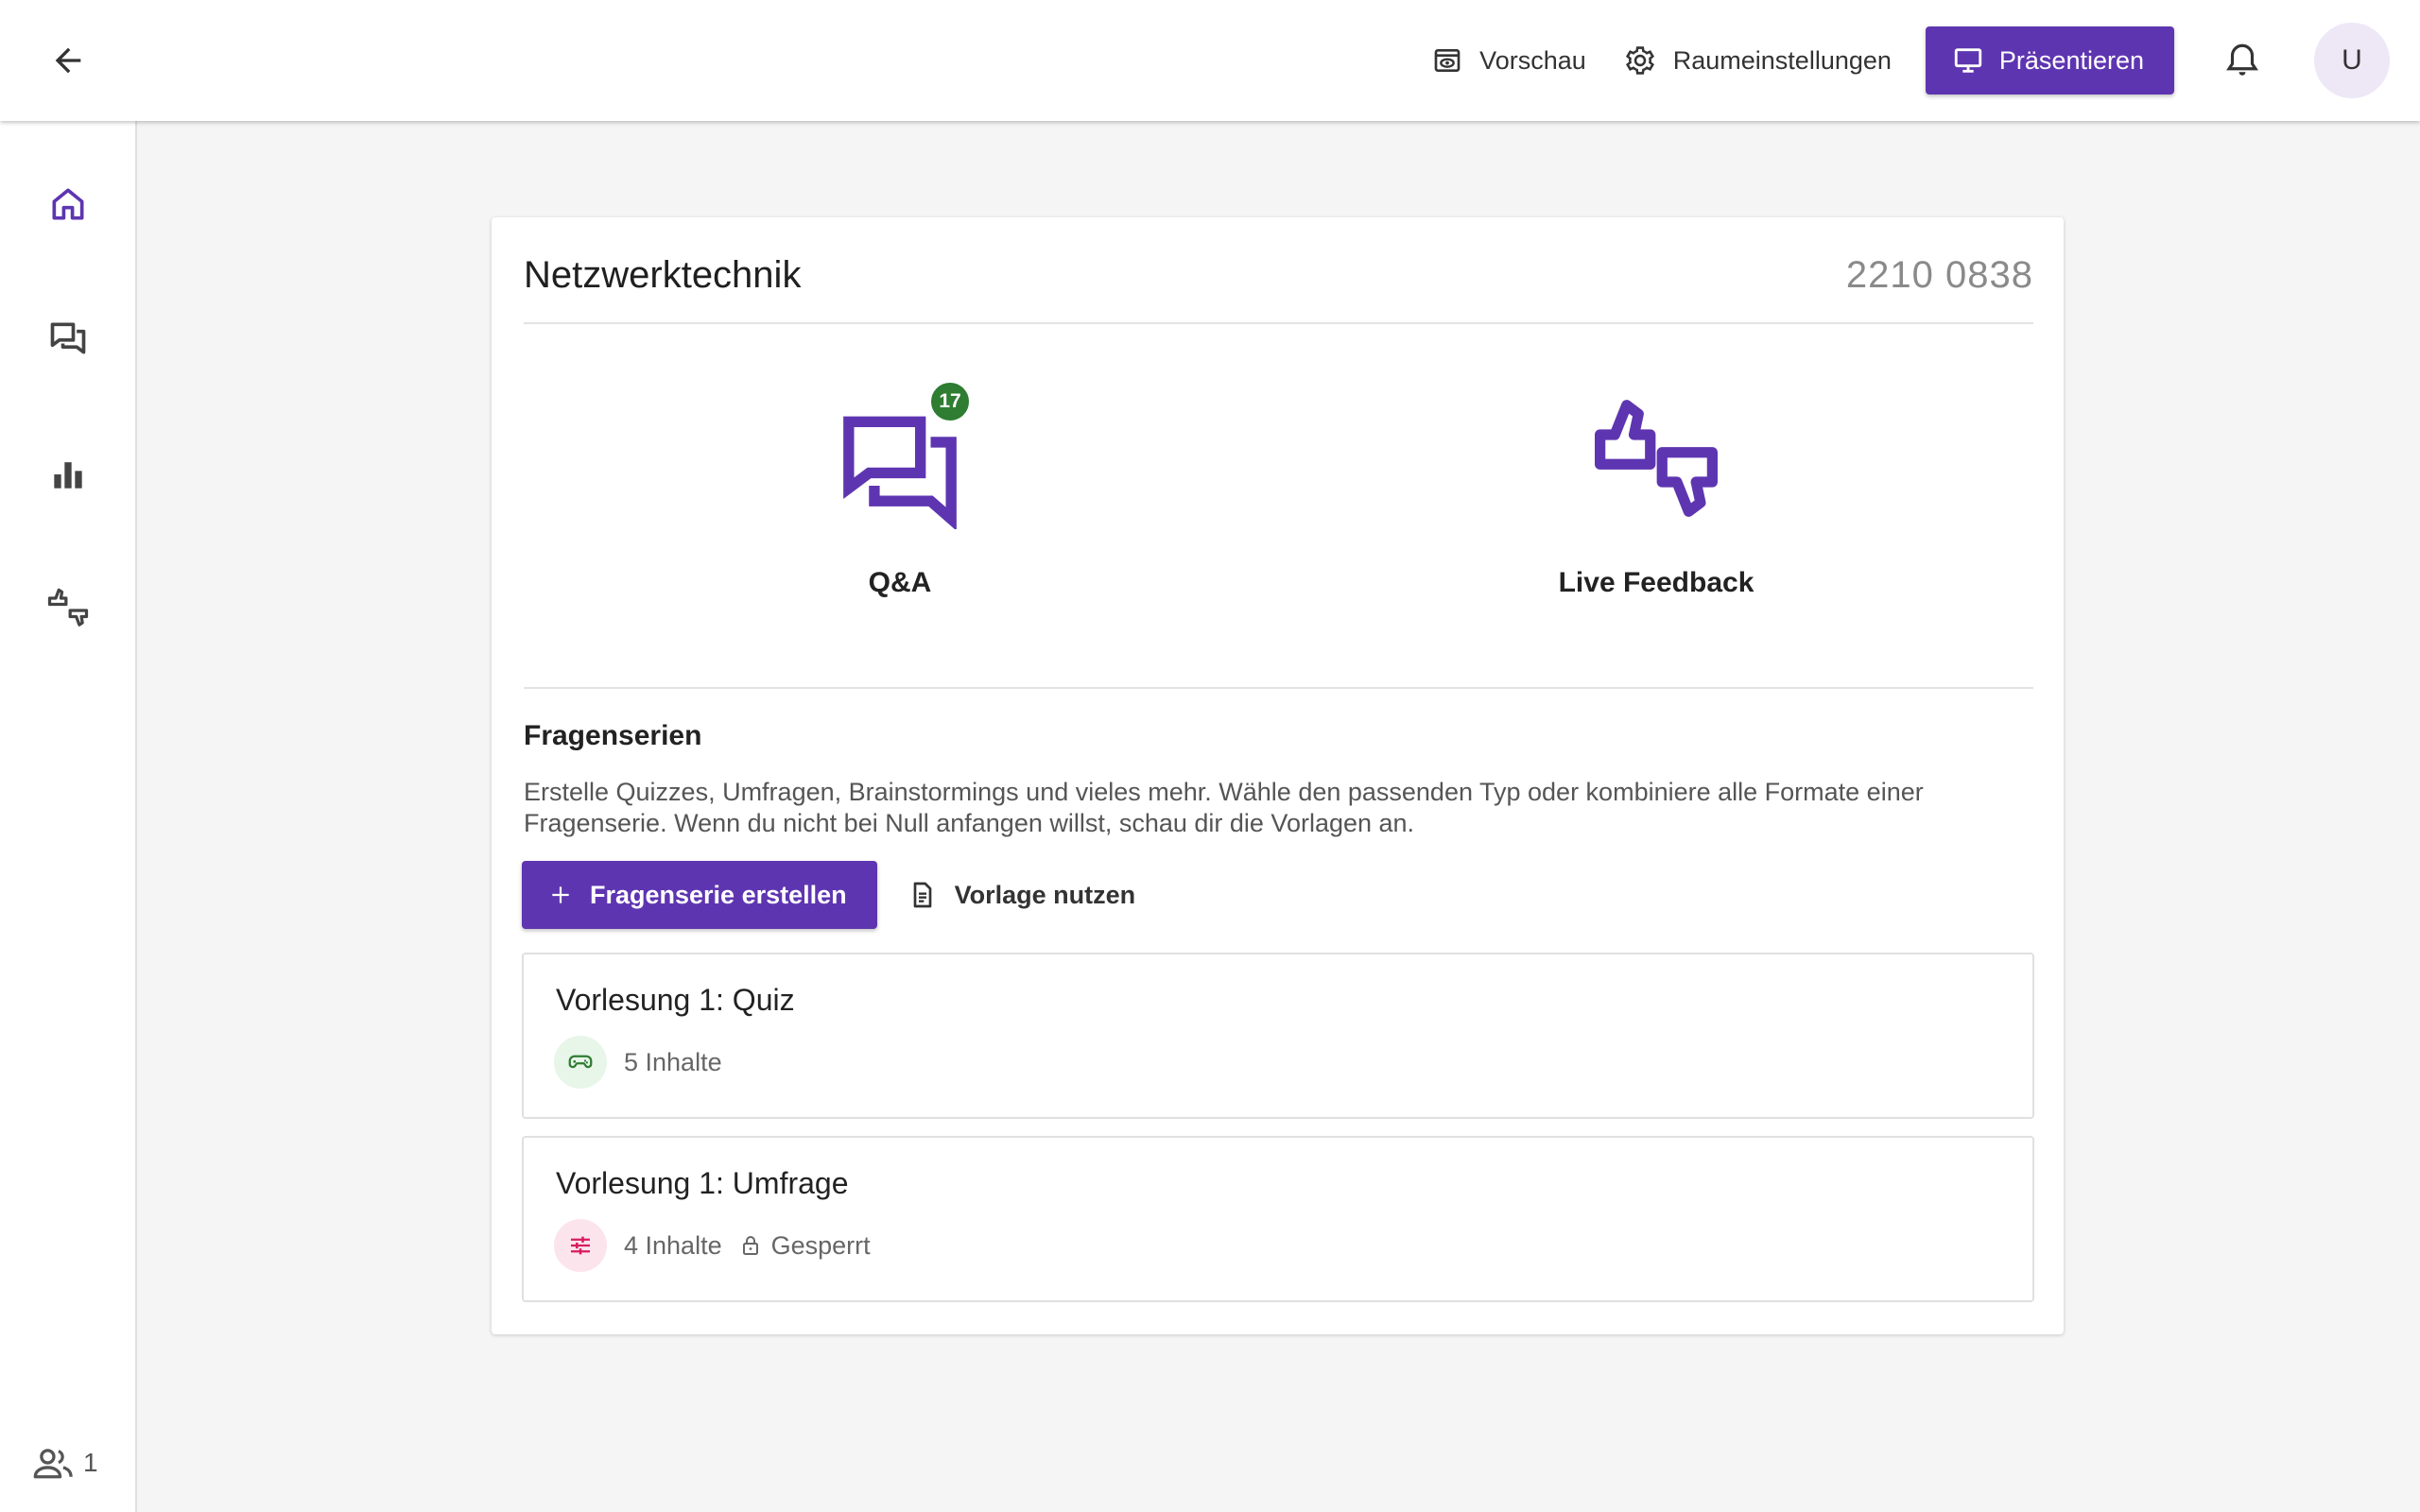  I want to click on room-settings-button: Raumeinstellungen, so click(1758, 60).